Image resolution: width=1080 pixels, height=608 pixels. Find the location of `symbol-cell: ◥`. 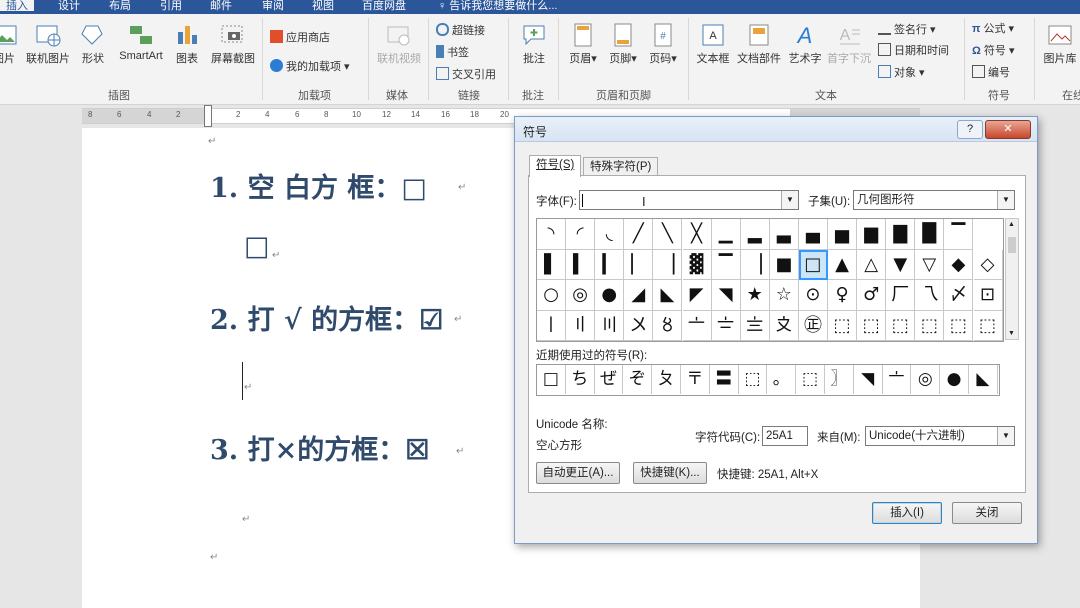

symbol-cell: ◥ is located at coordinates (726, 295).